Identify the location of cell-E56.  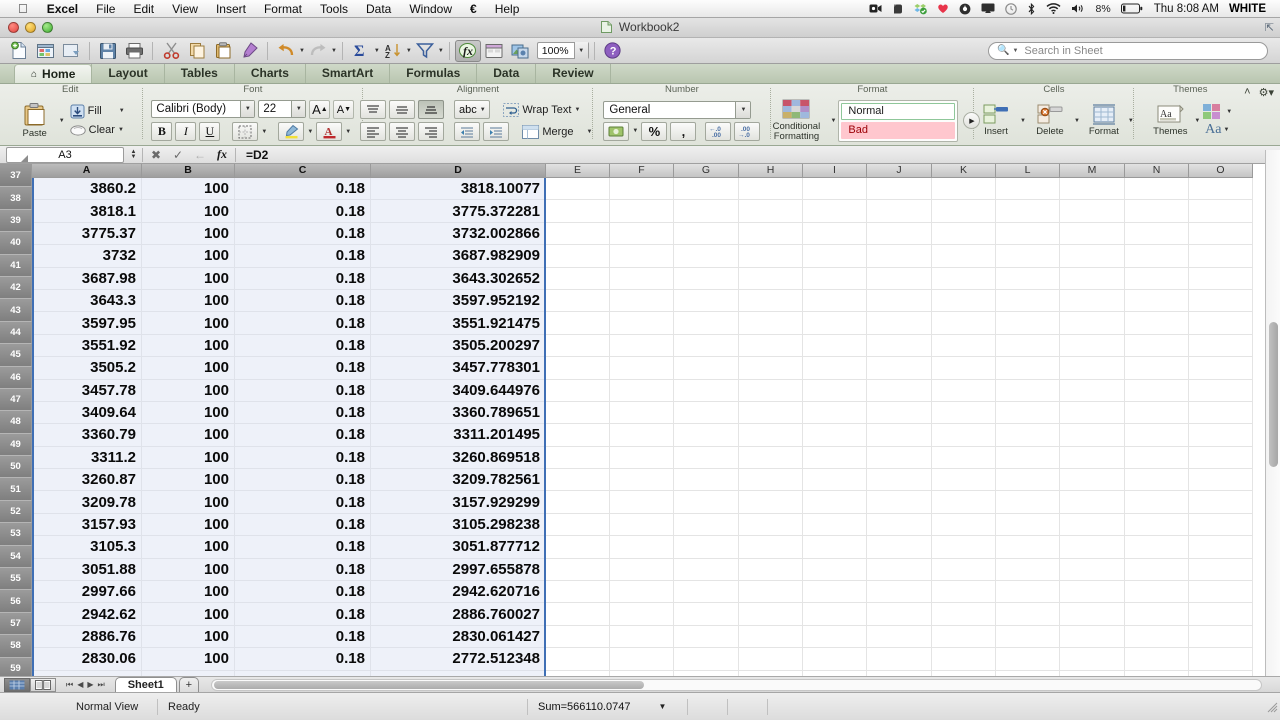
(578, 614).